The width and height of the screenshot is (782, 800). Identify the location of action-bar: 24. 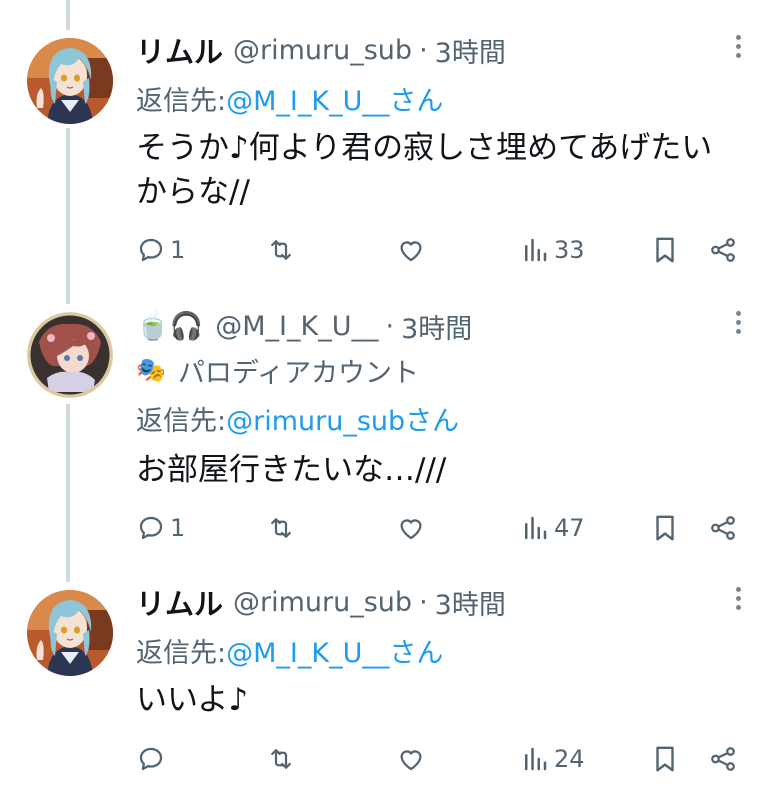
(442, 759).